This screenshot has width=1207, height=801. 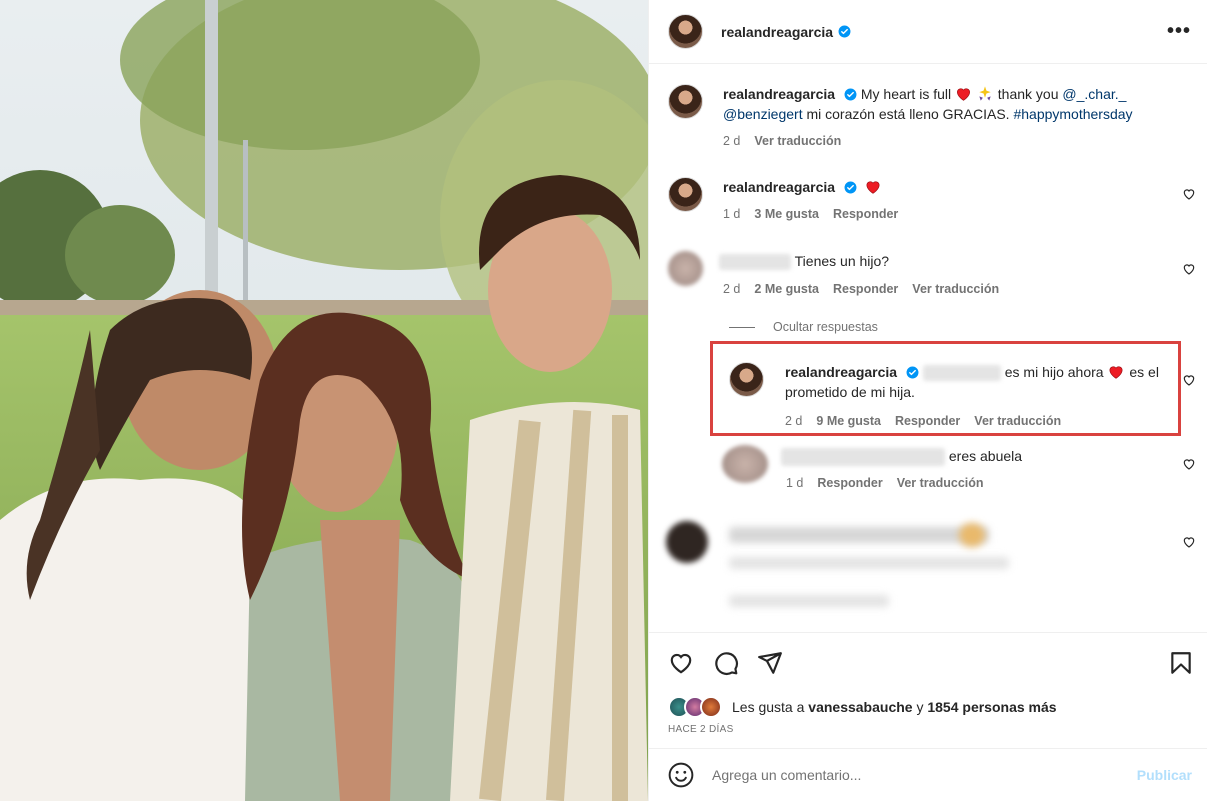 What do you see at coordinates (777, 32) in the screenshot?
I see `author-username: realandreagarcia` at bounding box center [777, 32].